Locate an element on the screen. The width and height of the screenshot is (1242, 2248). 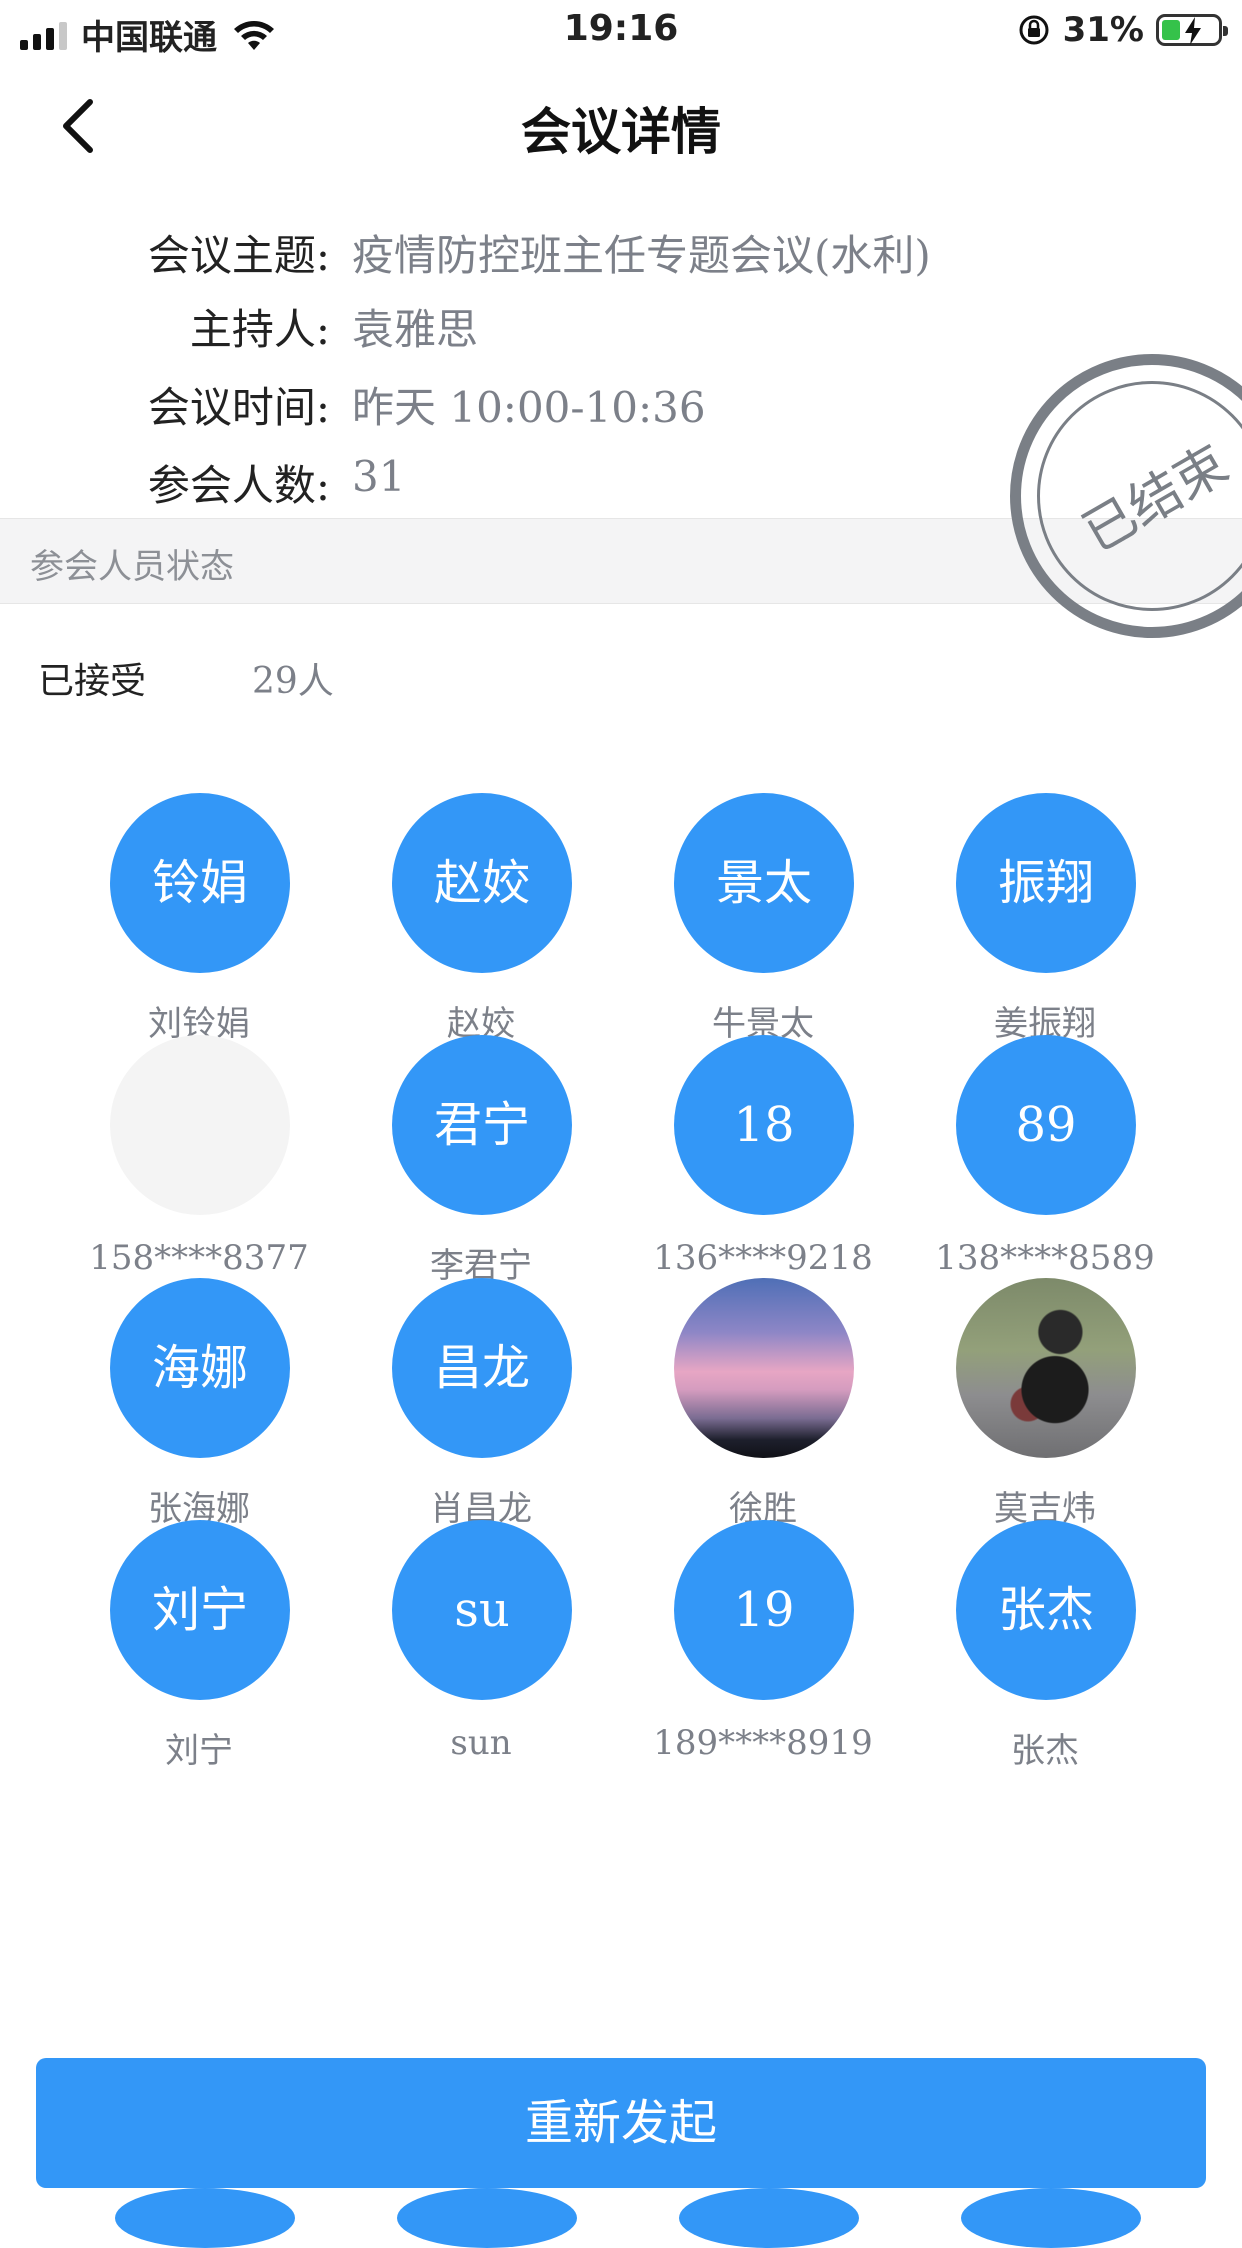
accepted-label: 已接受 is located at coordinates (92, 681).